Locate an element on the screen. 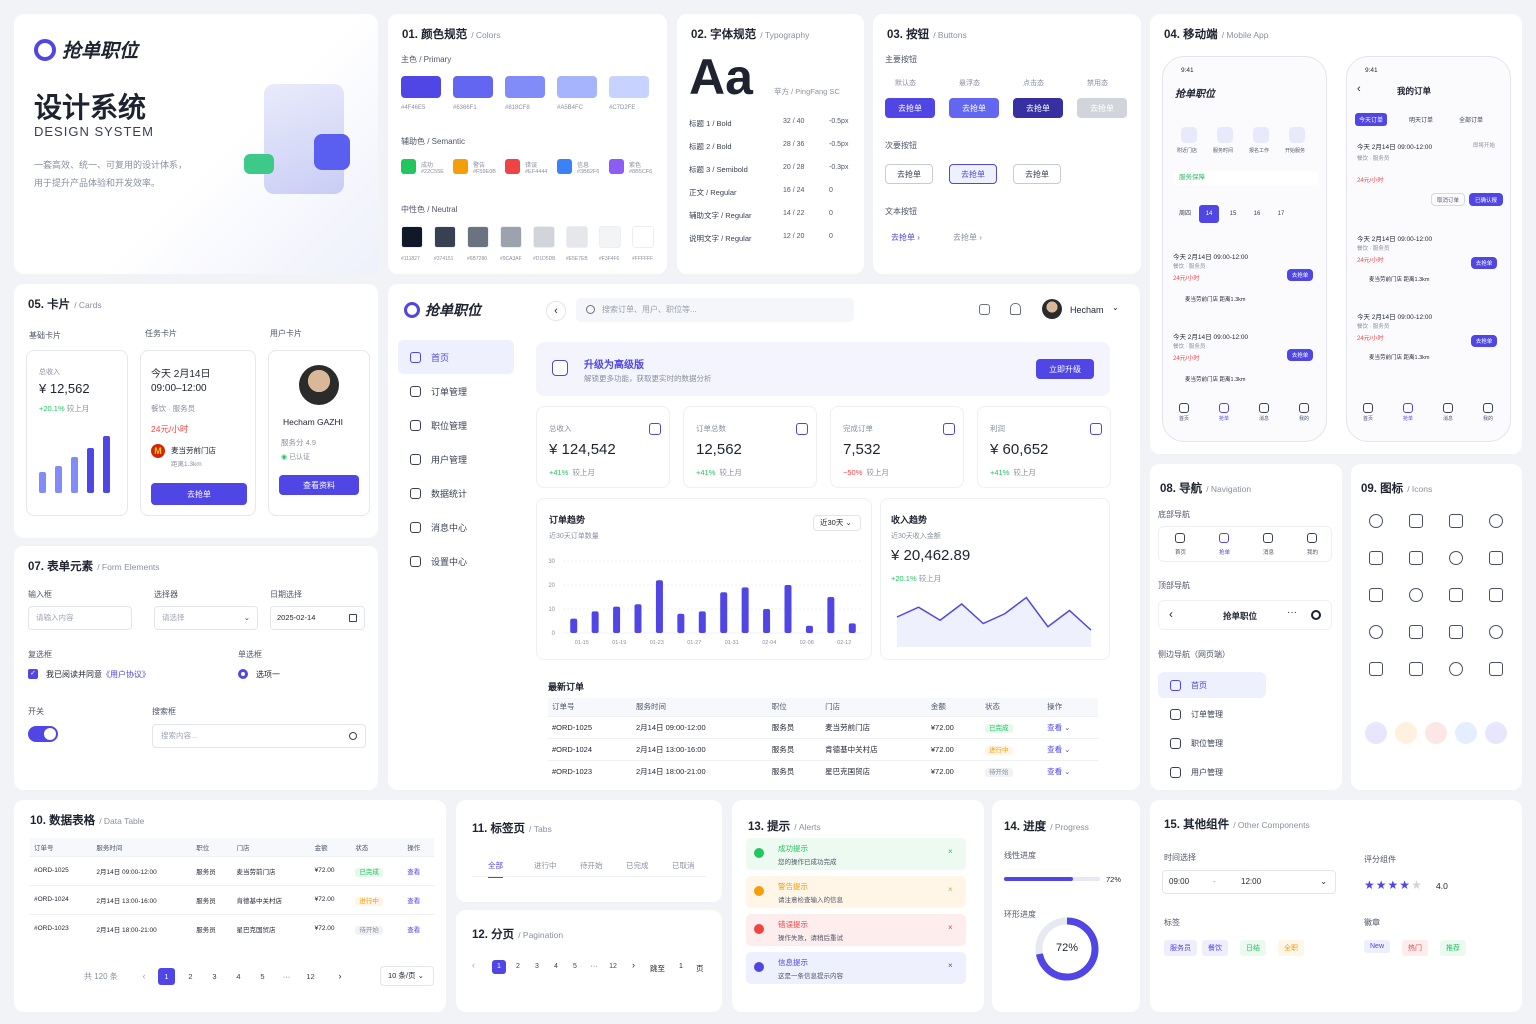 The image size is (1536, 1024). agreement-link: 《用户协议》 is located at coordinates (126, 674).